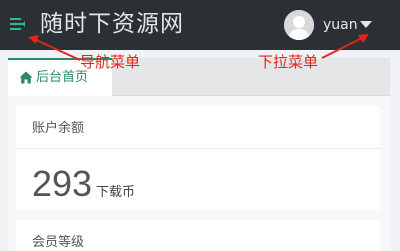  Describe the element at coordinates (17, 24) in the screenshot. I see `menu-toggle-icon` at that location.